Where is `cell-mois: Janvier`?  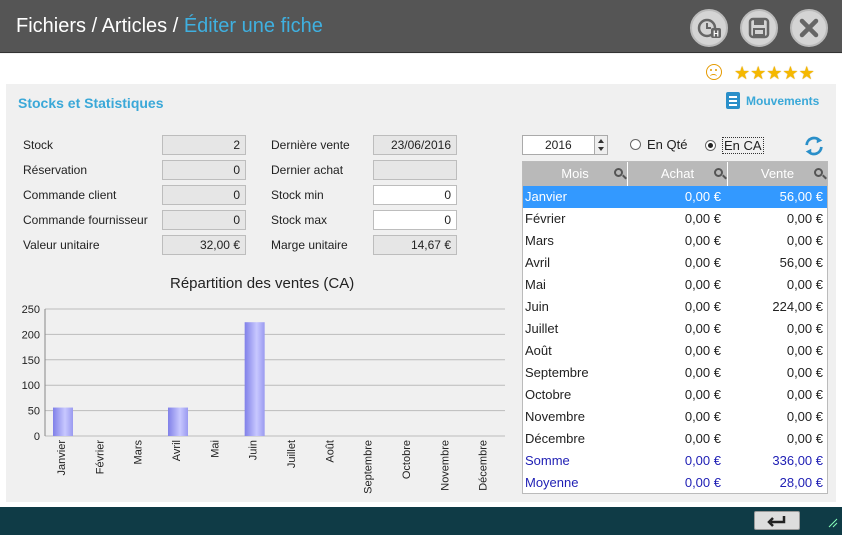 cell-mois: Janvier is located at coordinates (546, 196).